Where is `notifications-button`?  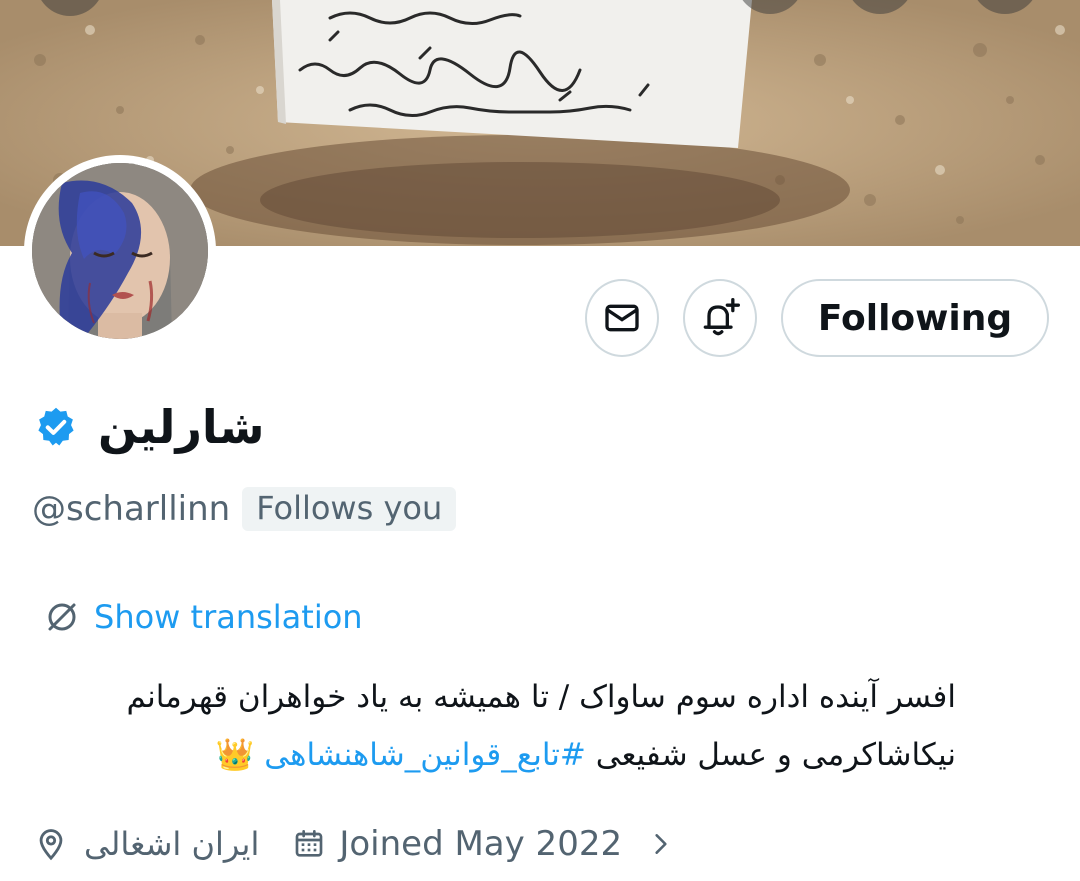
notifications-button is located at coordinates (720, 318).